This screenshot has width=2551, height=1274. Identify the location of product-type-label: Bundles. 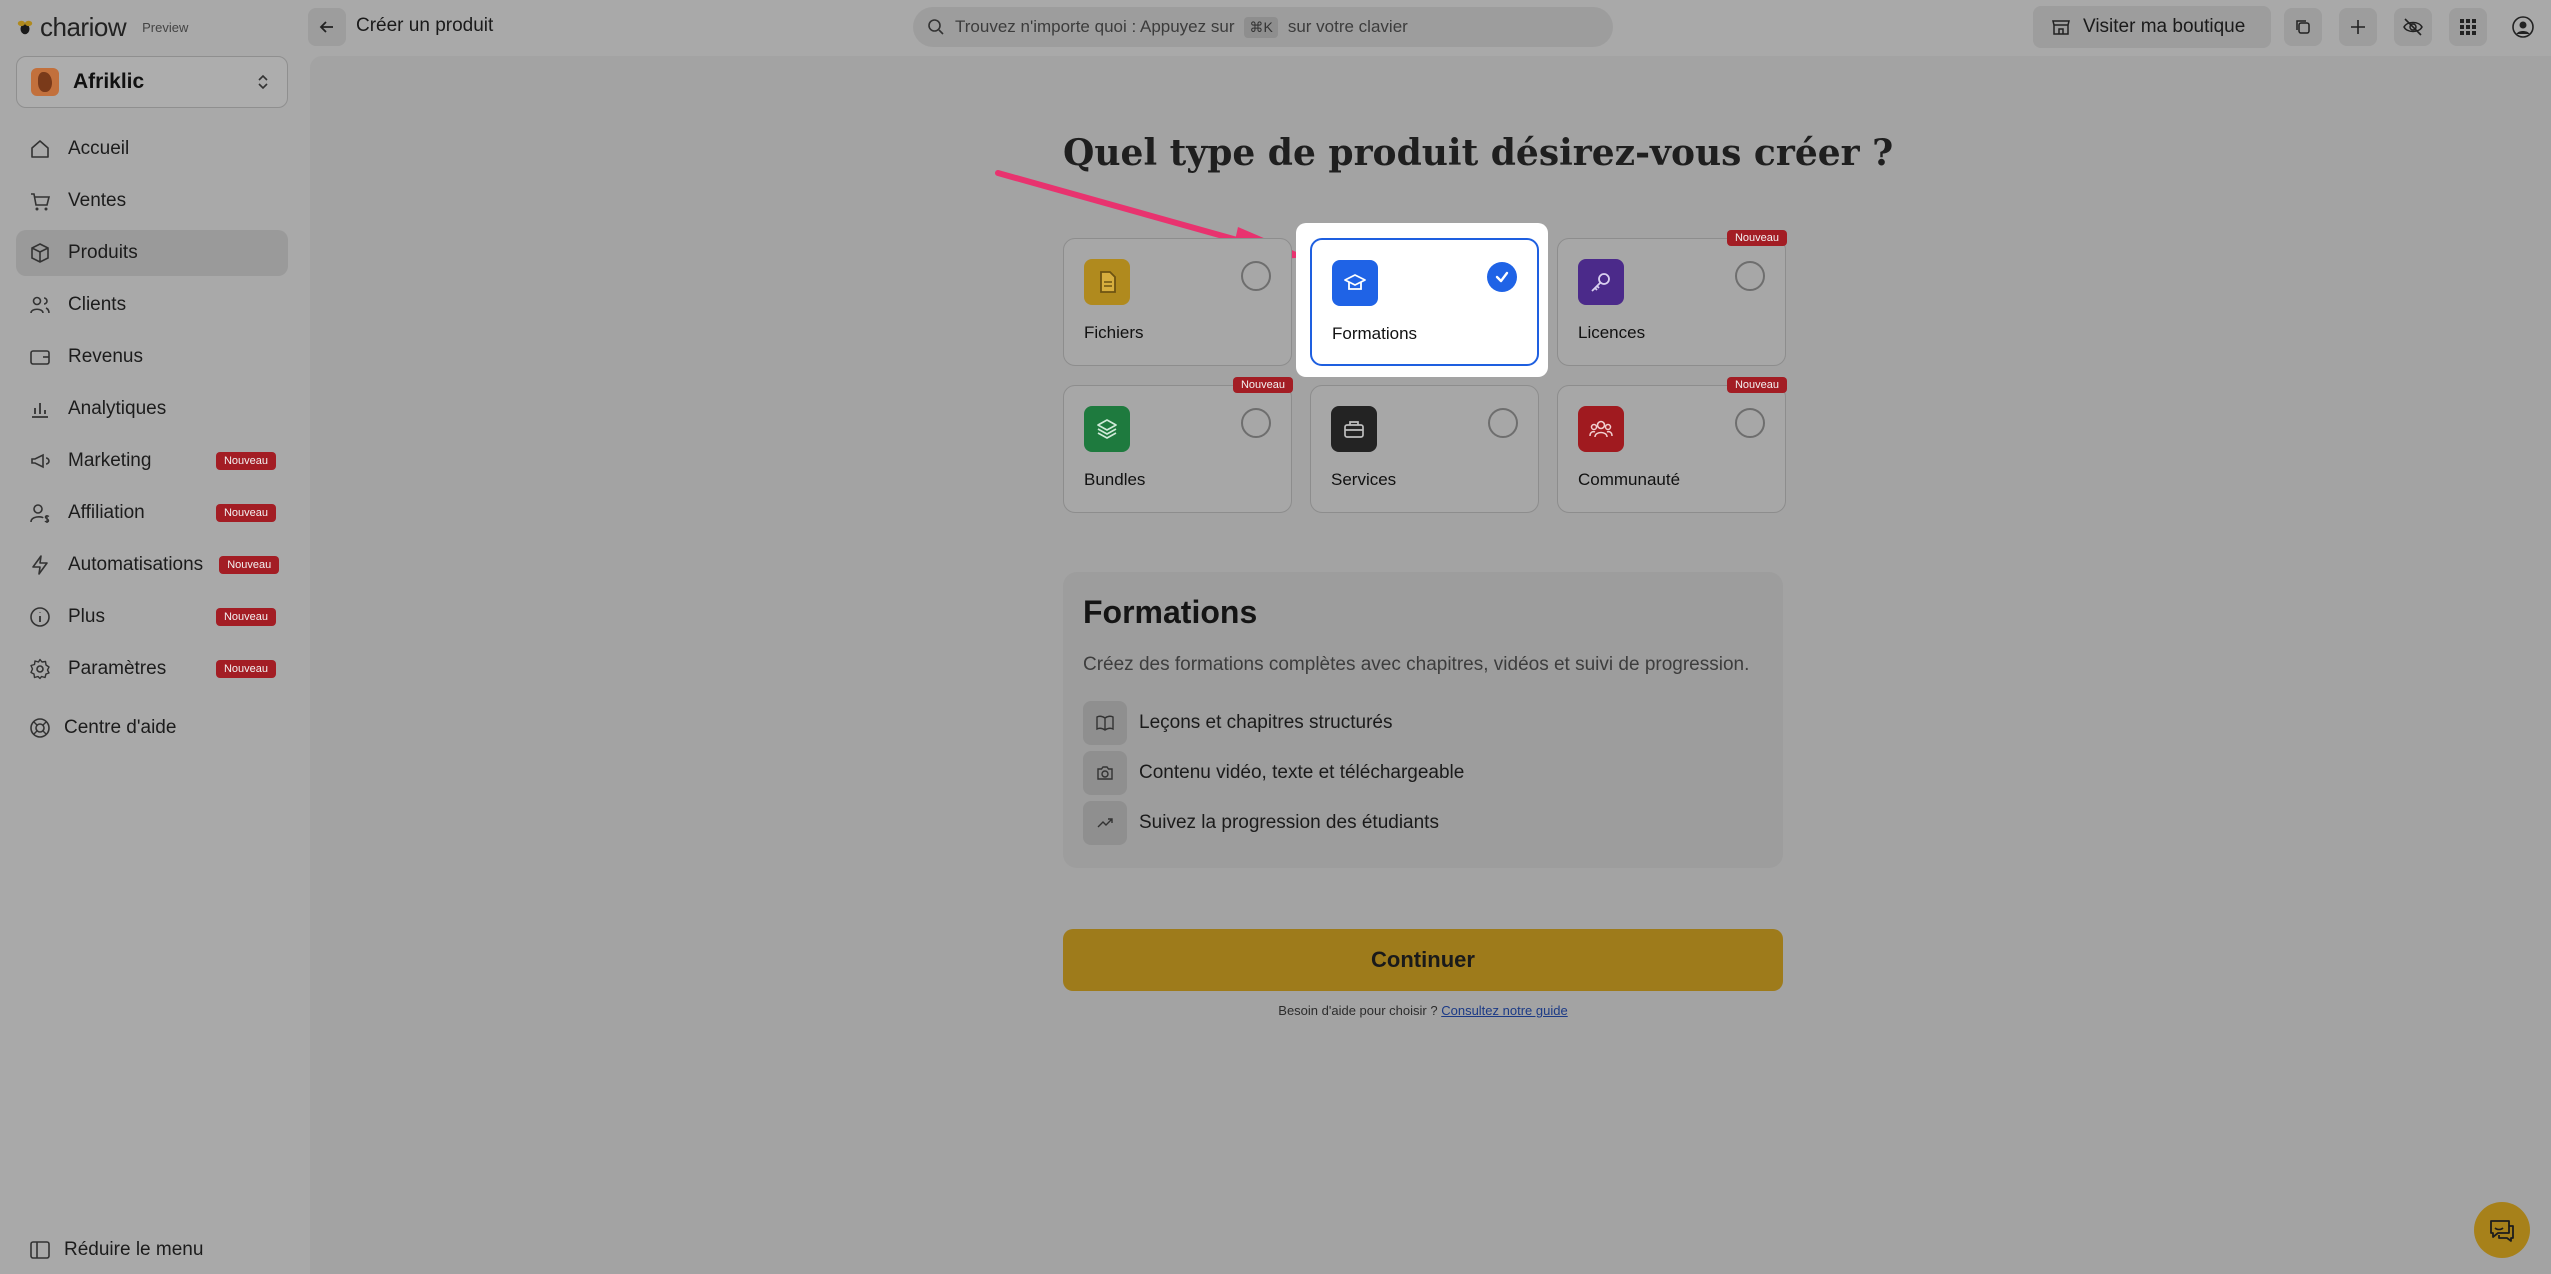
(1115, 479).